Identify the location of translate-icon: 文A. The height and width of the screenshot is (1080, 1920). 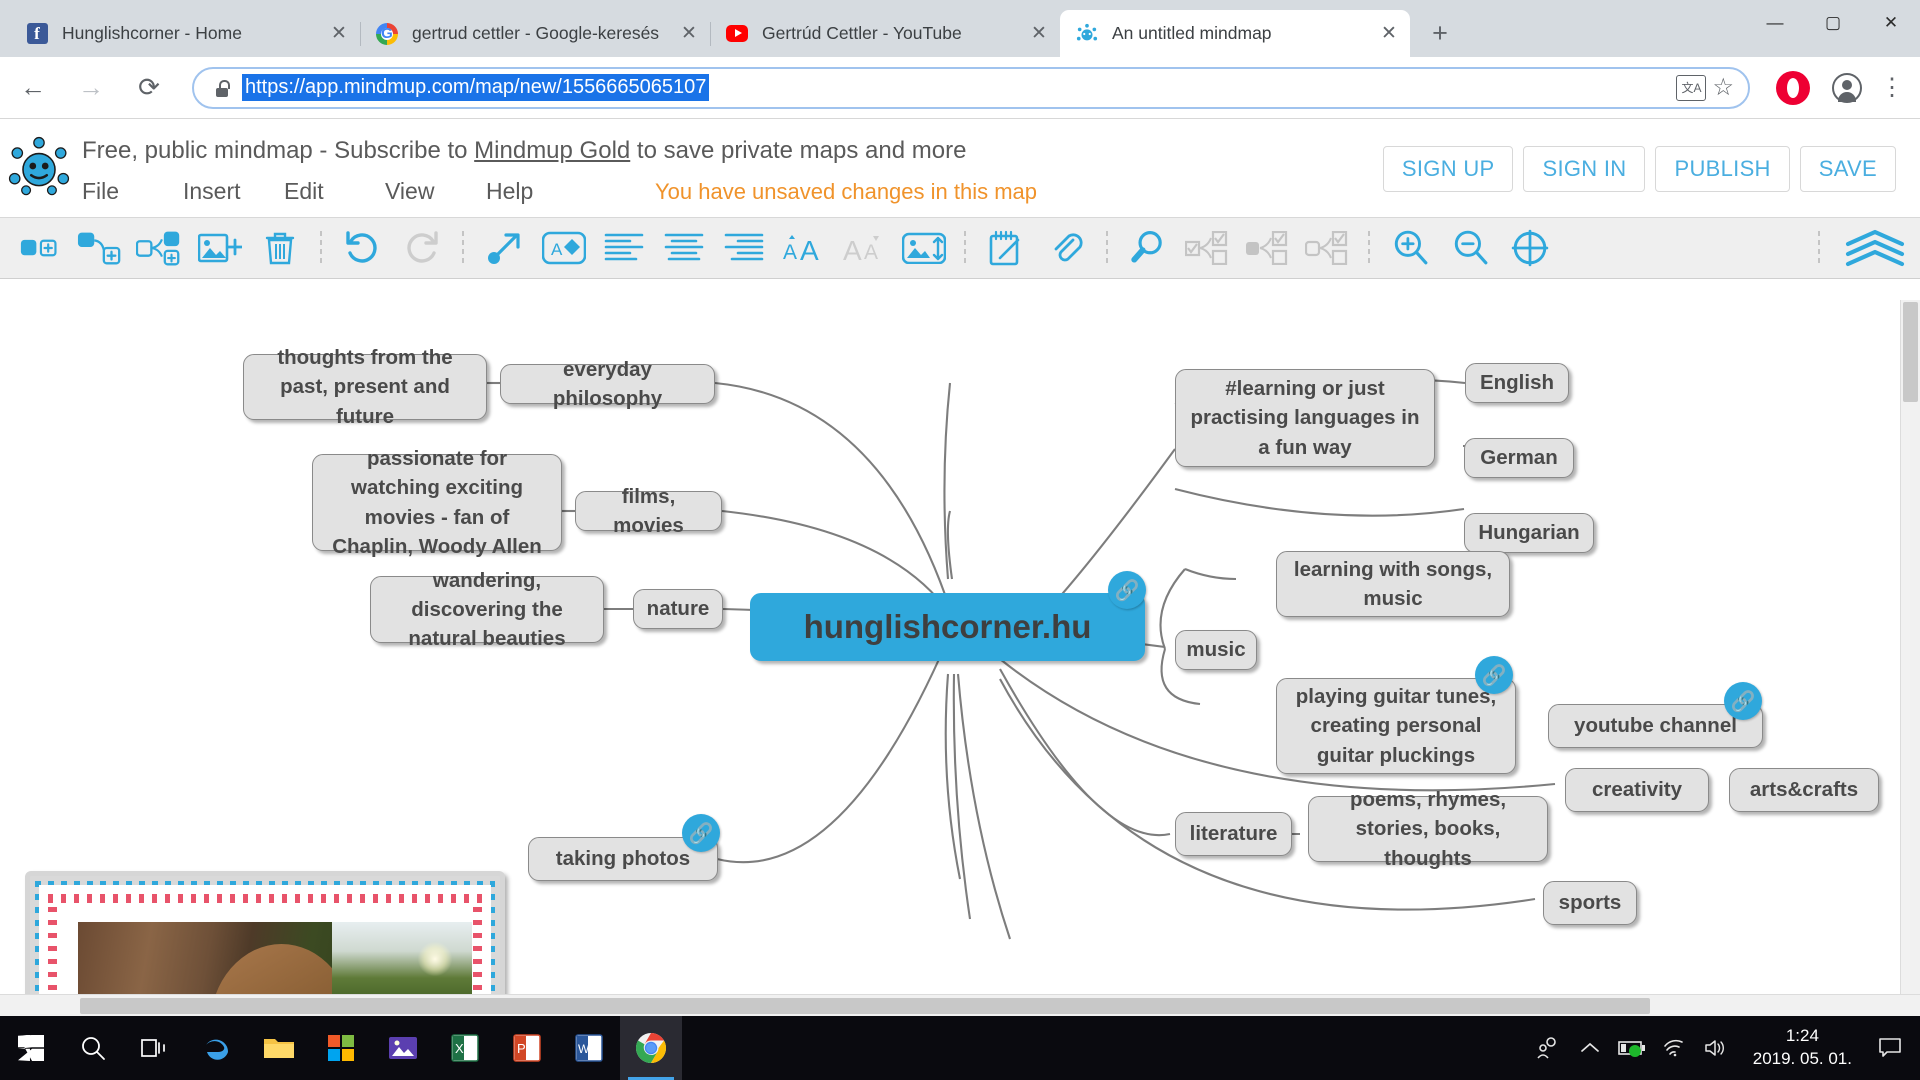
(1691, 87).